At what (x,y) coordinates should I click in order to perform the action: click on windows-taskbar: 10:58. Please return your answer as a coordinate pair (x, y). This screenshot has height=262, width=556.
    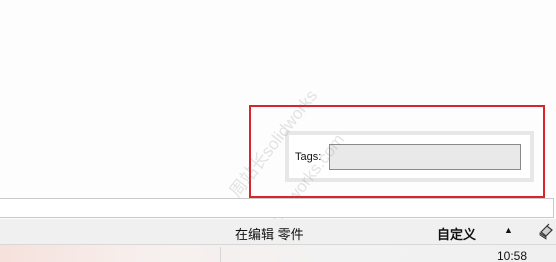
    Looking at the image, I should click on (278, 253).